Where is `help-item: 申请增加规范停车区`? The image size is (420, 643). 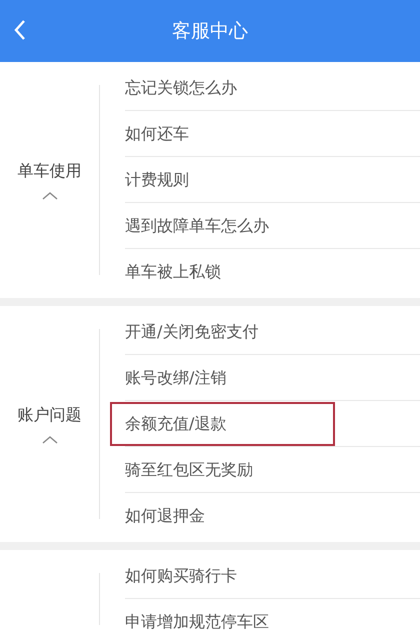
help-item: 申请增加规范停车区 is located at coordinates (222, 621).